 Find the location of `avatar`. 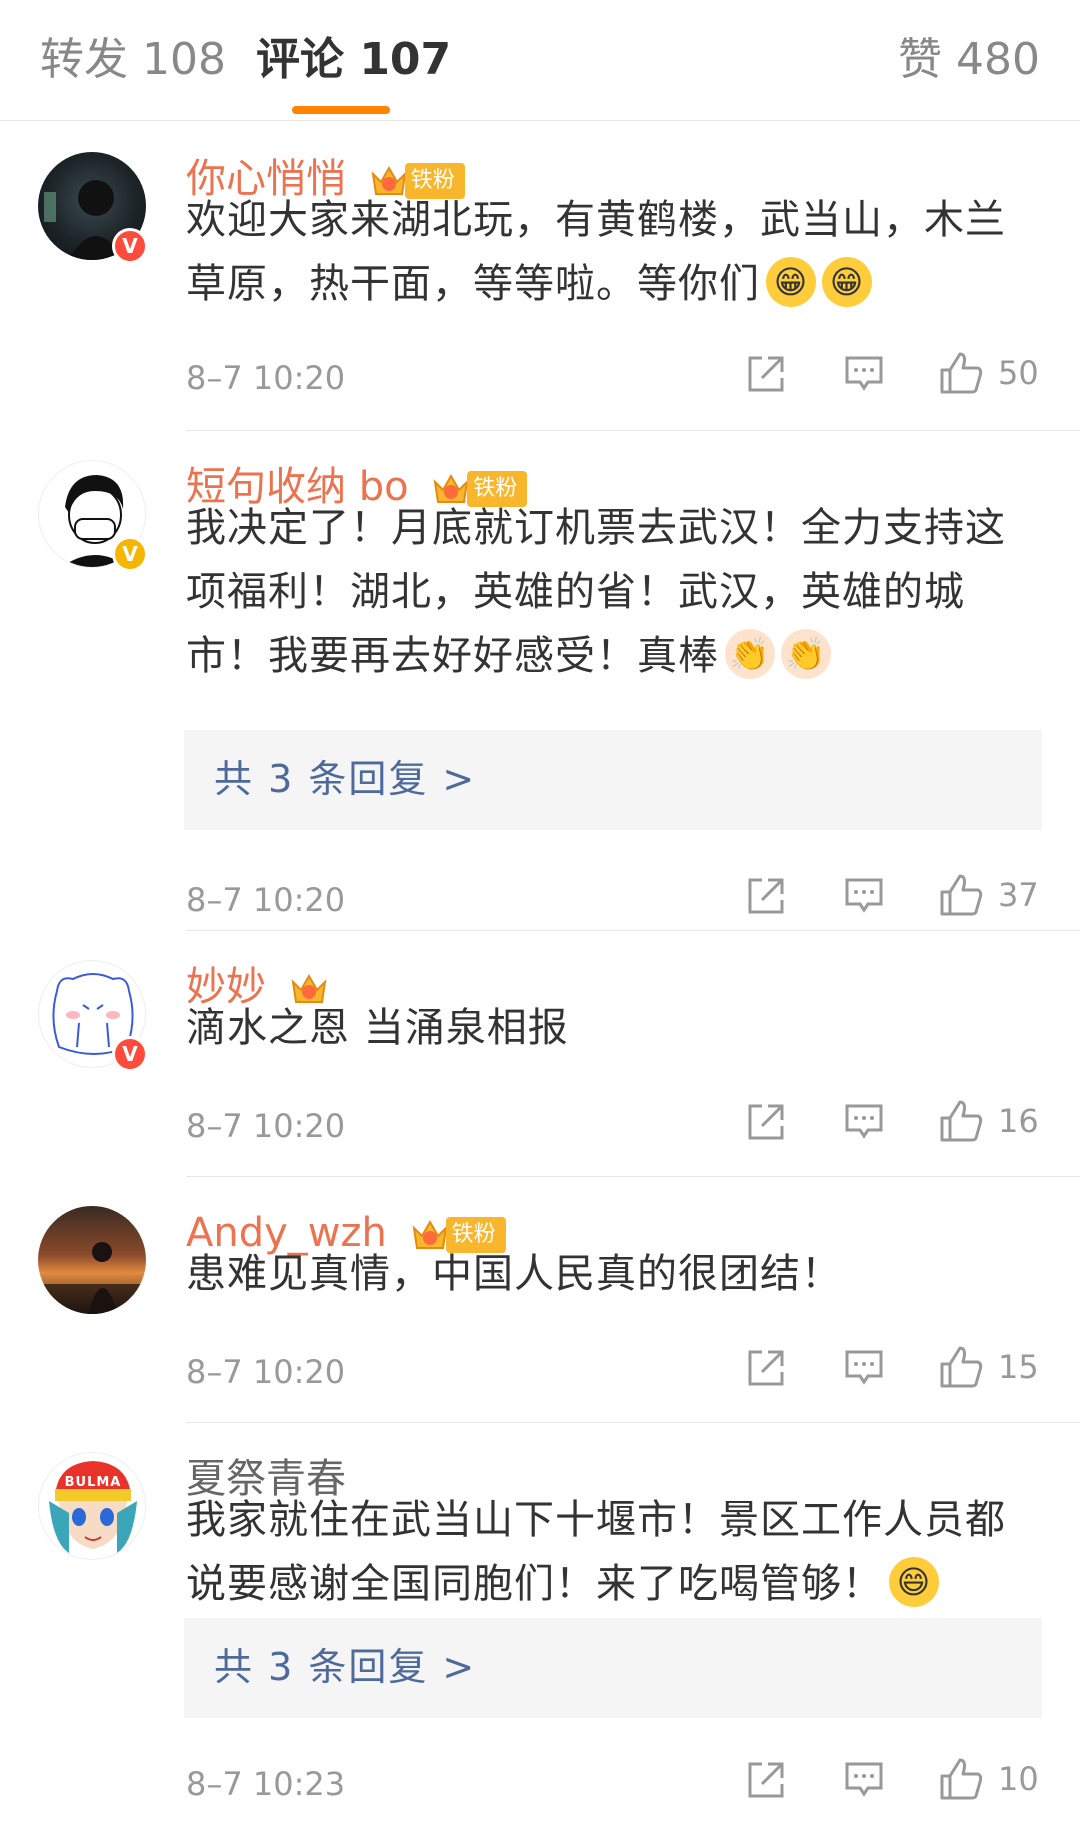

avatar is located at coordinates (92, 1260).